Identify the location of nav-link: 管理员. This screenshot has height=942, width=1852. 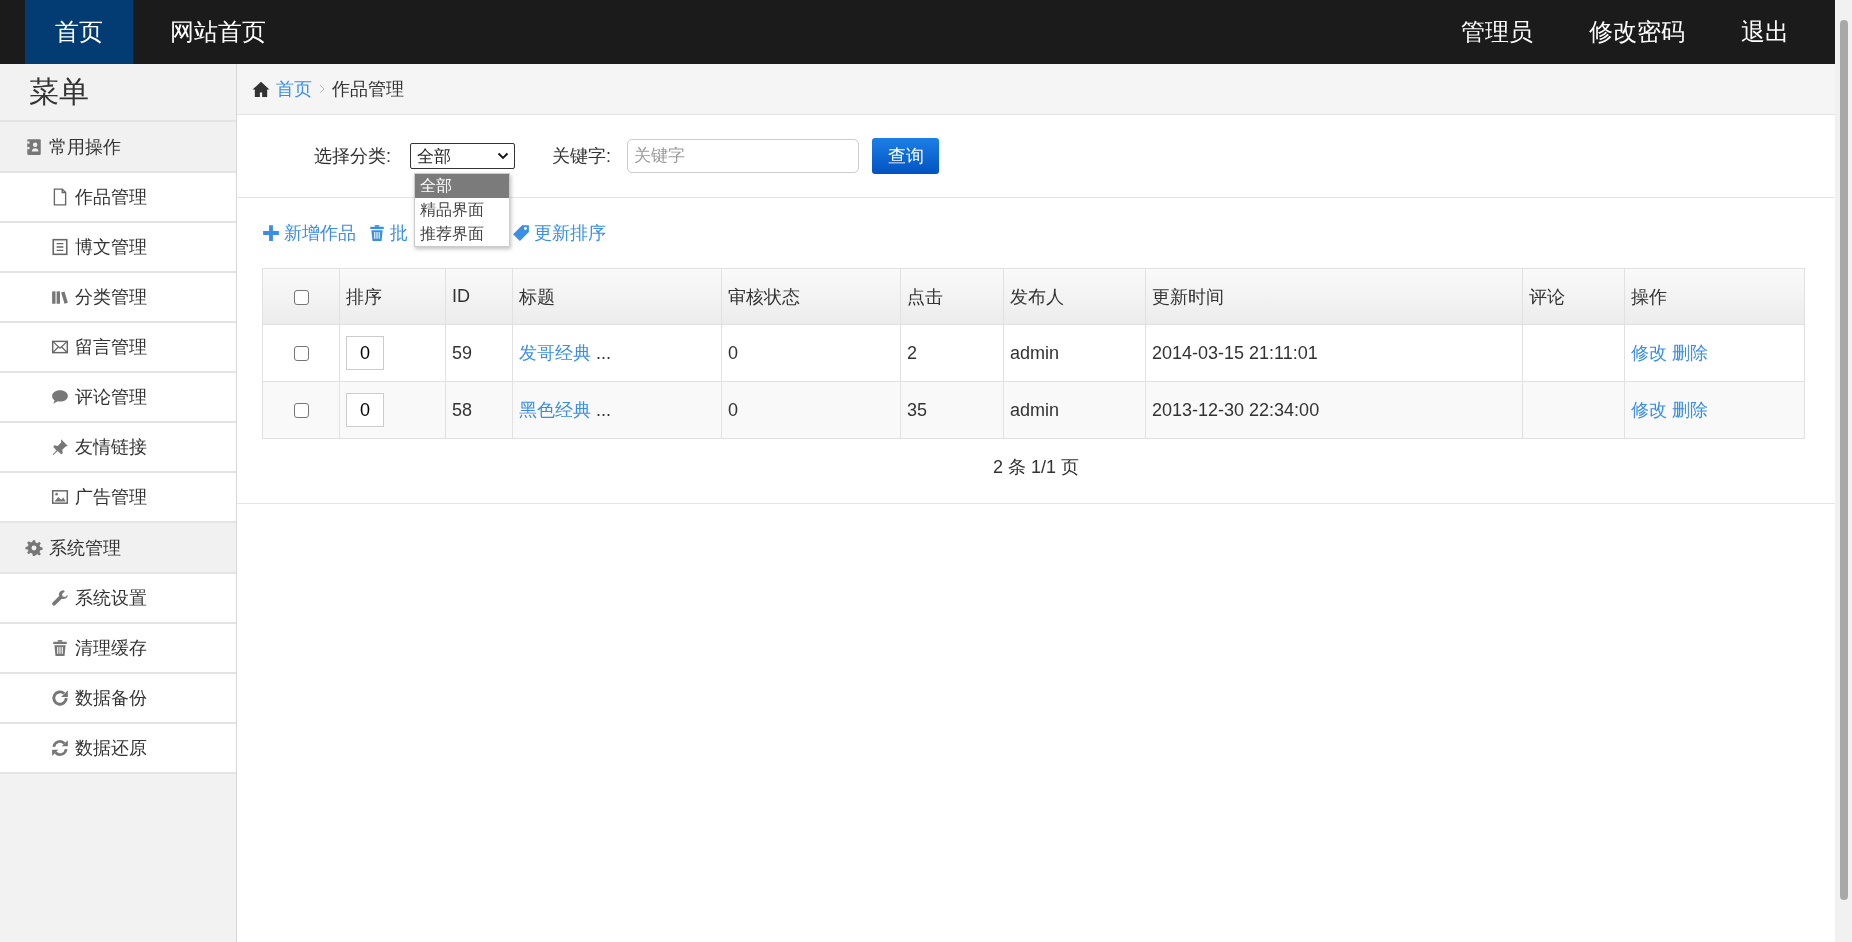
(1497, 32).